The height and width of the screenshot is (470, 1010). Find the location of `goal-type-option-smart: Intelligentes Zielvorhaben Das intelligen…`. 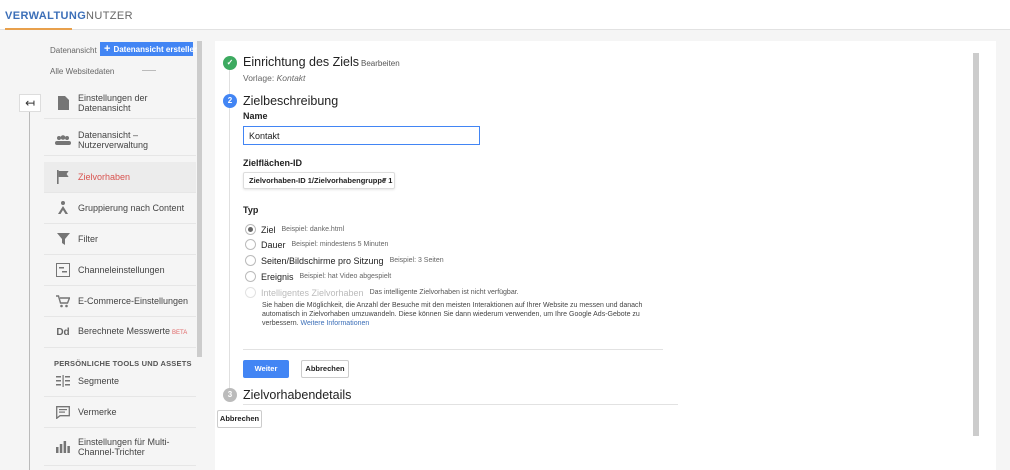

goal-type-option-smart: Intelligentes Zielvorhaben Das intelligen… is located at coordinates (382, 292).